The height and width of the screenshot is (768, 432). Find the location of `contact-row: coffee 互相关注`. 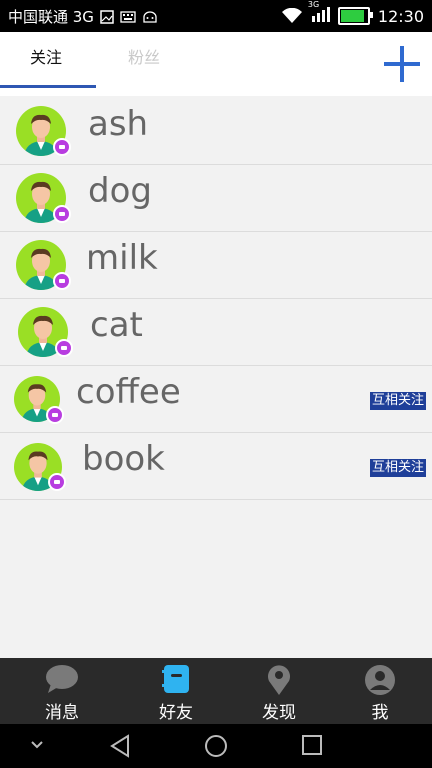

contact-row: coffee 互相关注 is located at coordinates (216, 399).